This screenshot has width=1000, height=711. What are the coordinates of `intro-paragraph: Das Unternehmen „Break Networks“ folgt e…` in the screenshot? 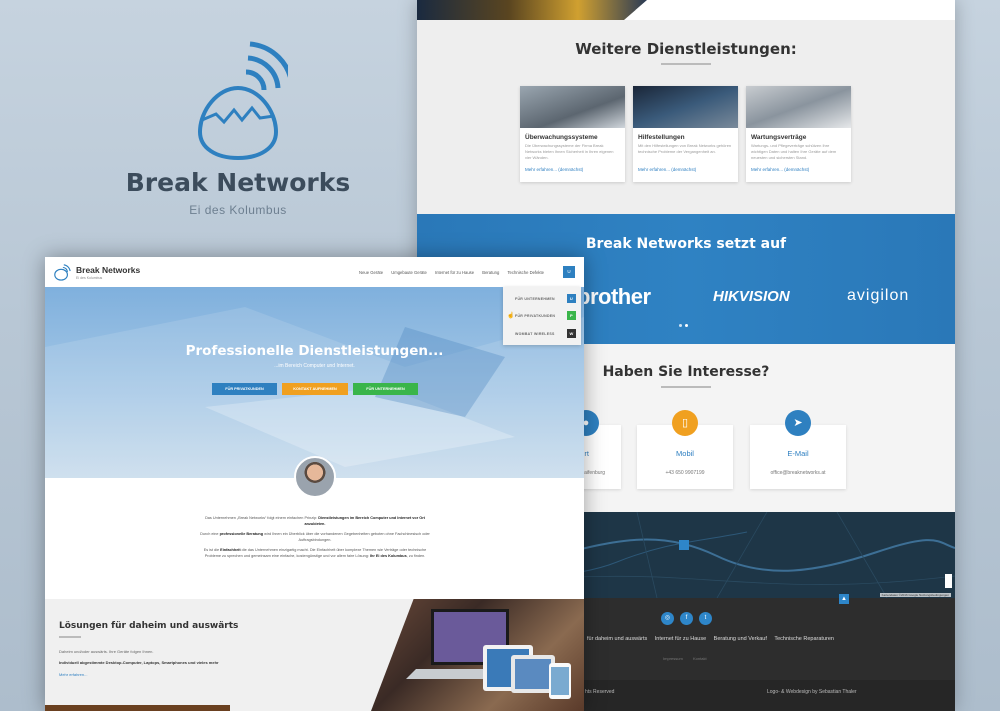 It's located at (315, 521).